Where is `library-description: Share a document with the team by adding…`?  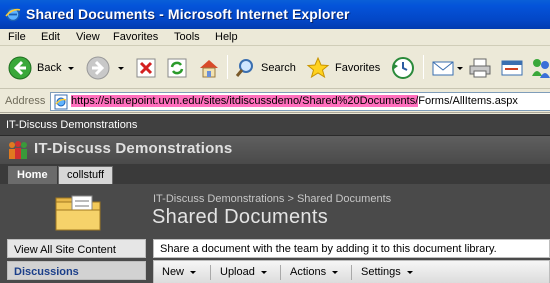
library-description: Share a document with the team by adding… is located at coordinates (351, 248).